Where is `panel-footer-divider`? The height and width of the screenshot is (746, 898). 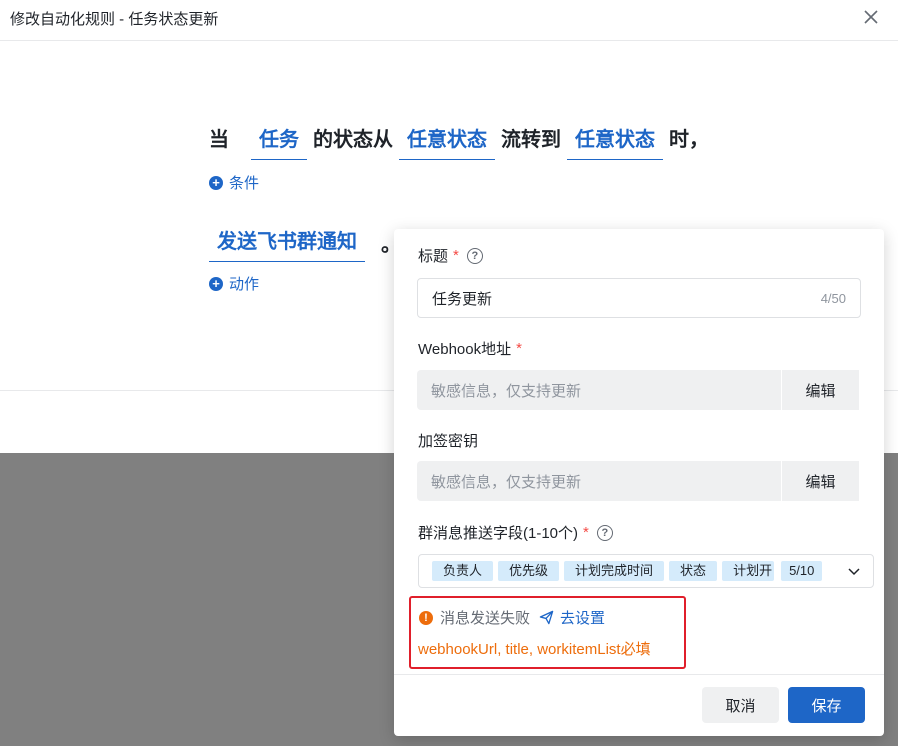 panel-footer-divider is located at coordinates (639, 674).